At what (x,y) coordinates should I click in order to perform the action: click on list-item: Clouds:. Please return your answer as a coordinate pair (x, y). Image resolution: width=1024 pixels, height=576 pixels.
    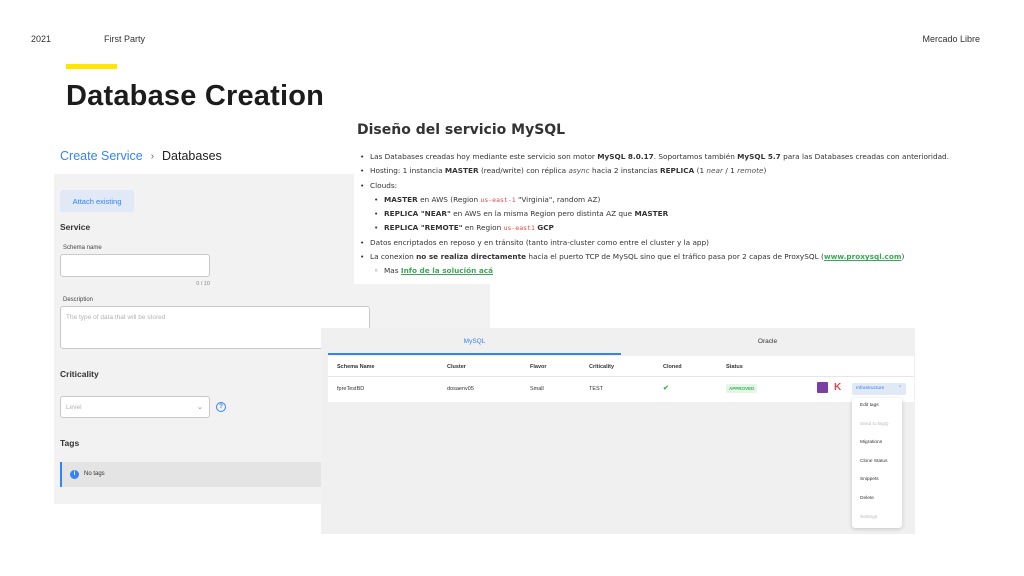
    Looking at the image, I should click on (654, 186).